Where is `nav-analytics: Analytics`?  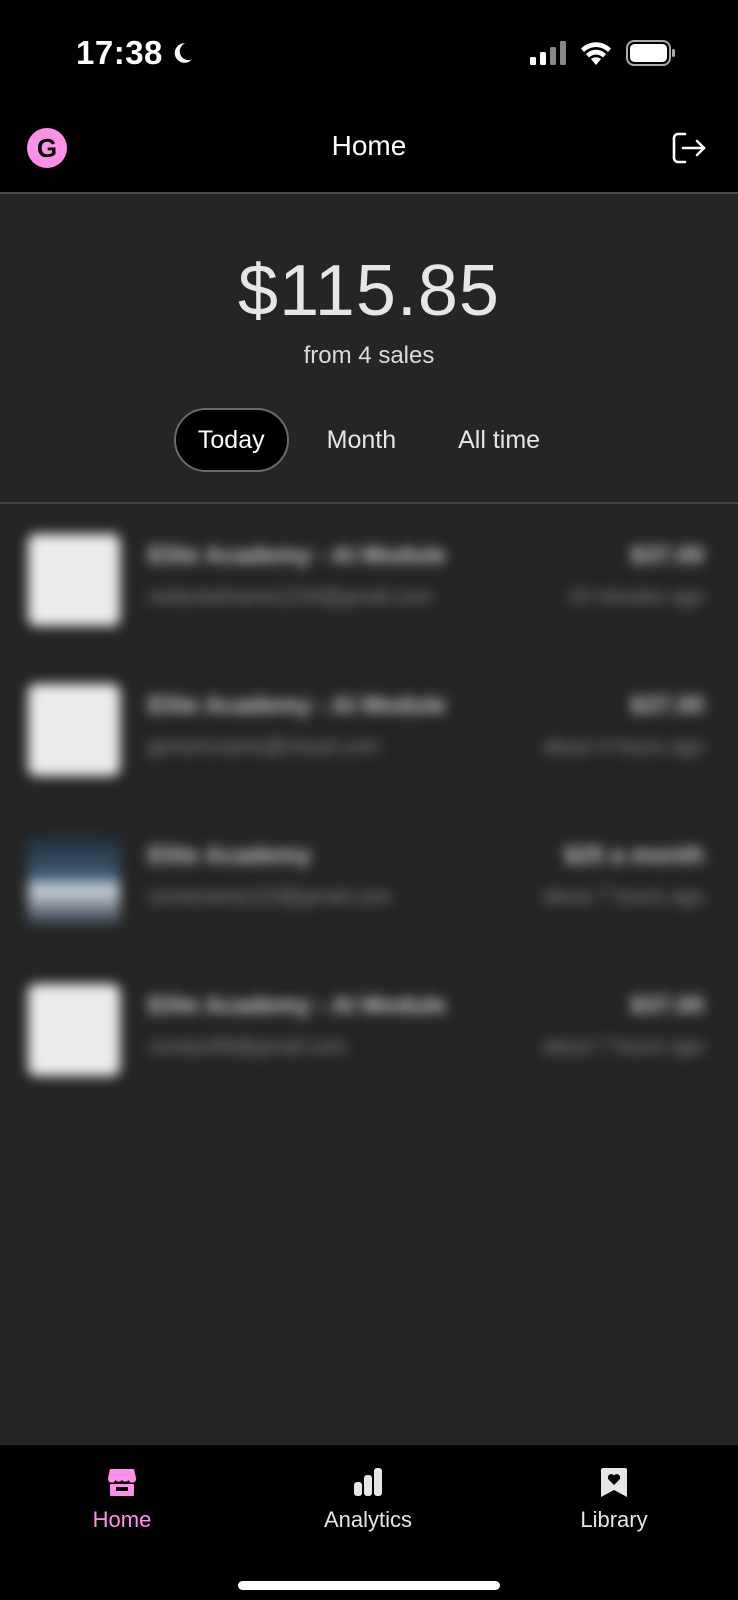
nav-analytics: Analytics is located at coordinates (368, 1499).